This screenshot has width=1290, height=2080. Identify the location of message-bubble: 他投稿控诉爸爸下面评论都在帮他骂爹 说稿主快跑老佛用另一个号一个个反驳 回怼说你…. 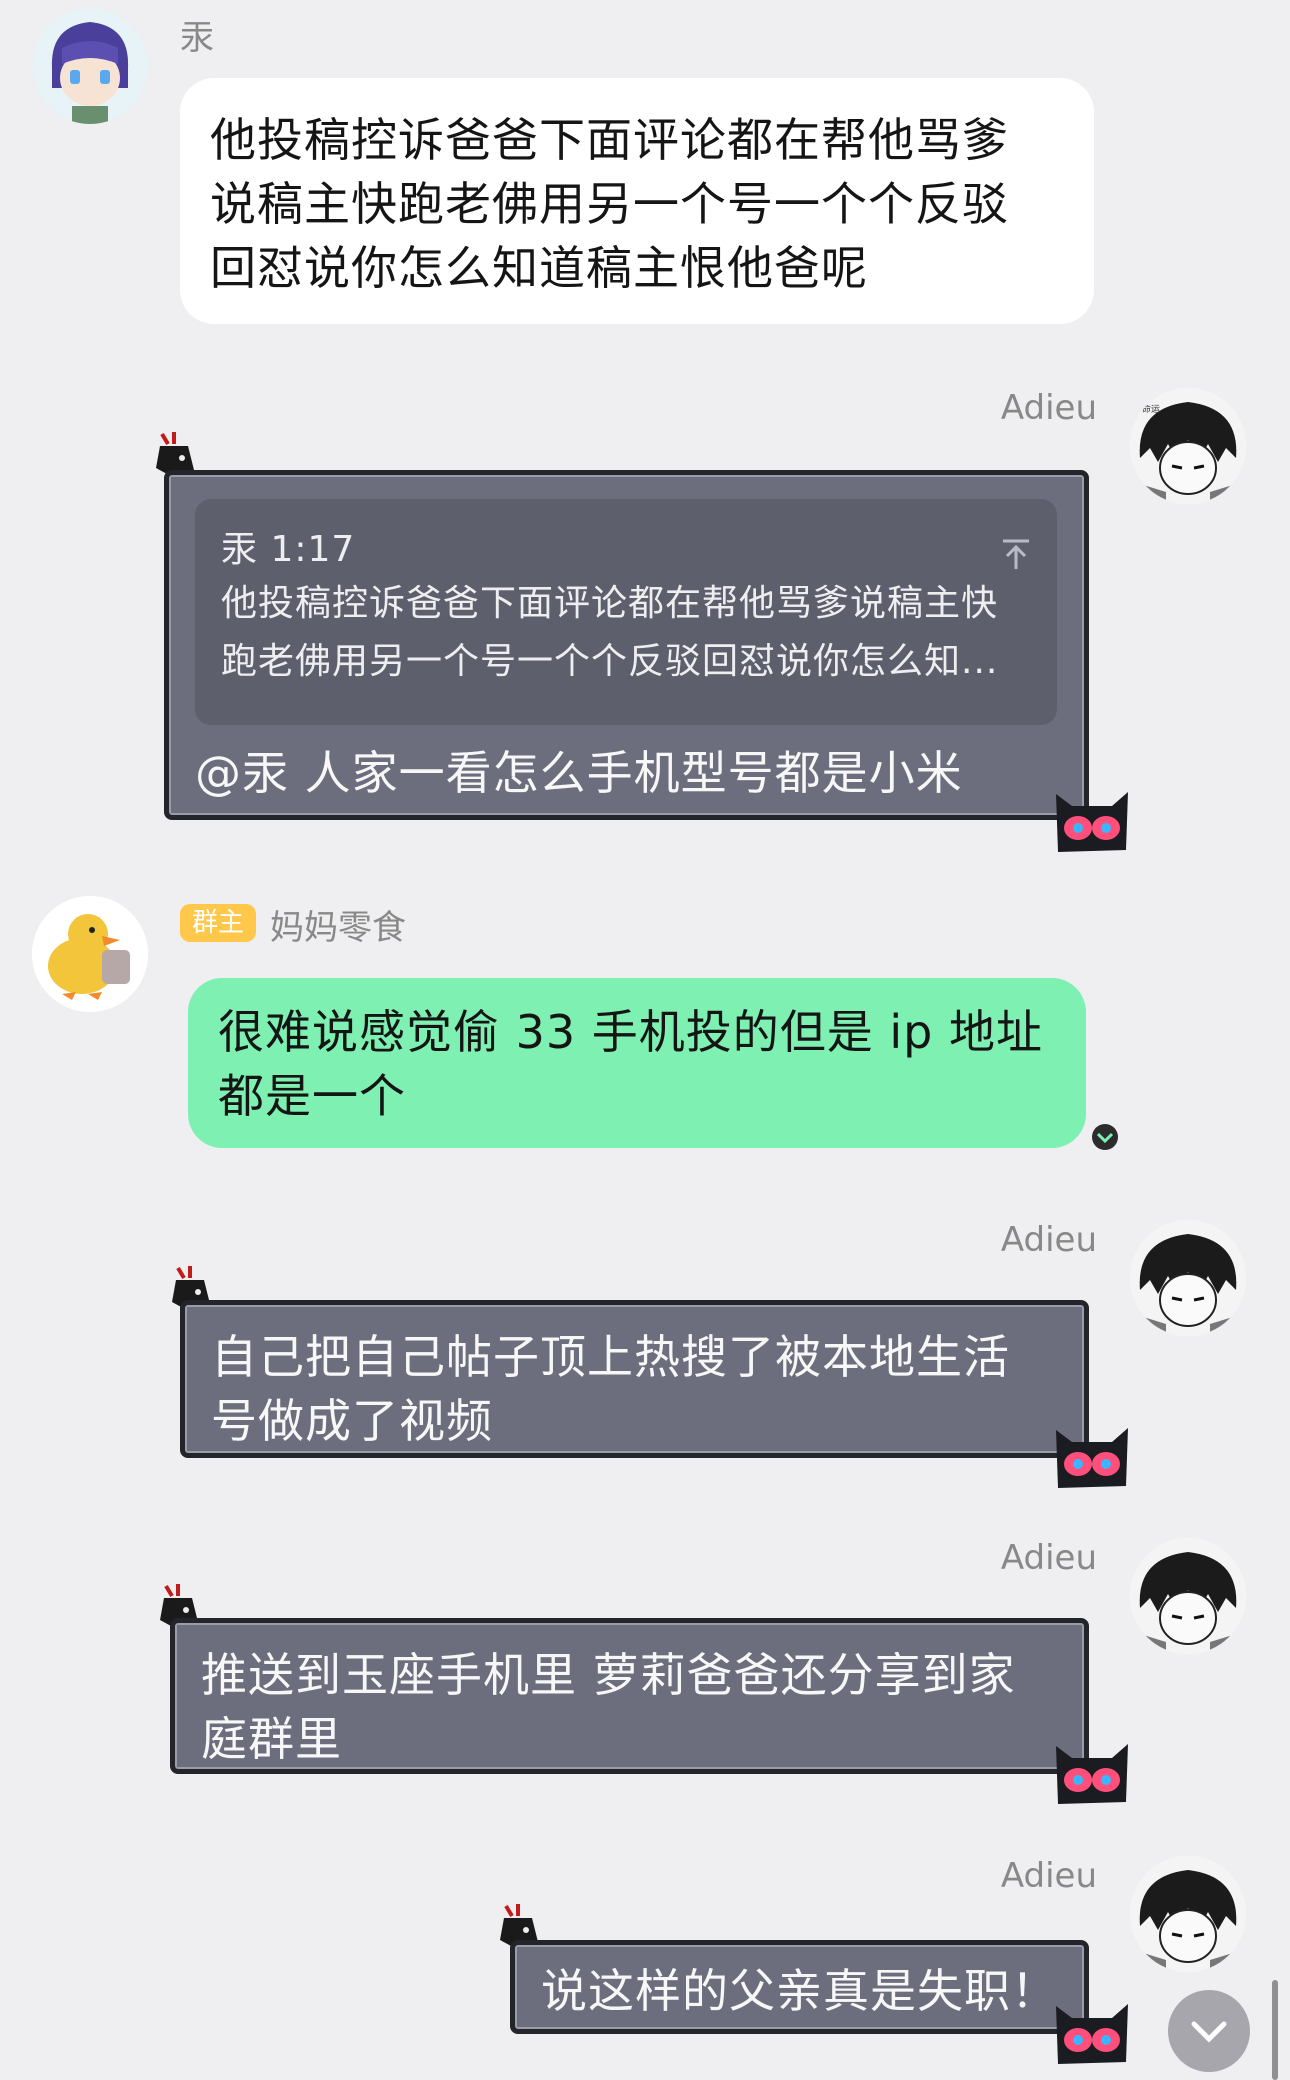
(637, 201).